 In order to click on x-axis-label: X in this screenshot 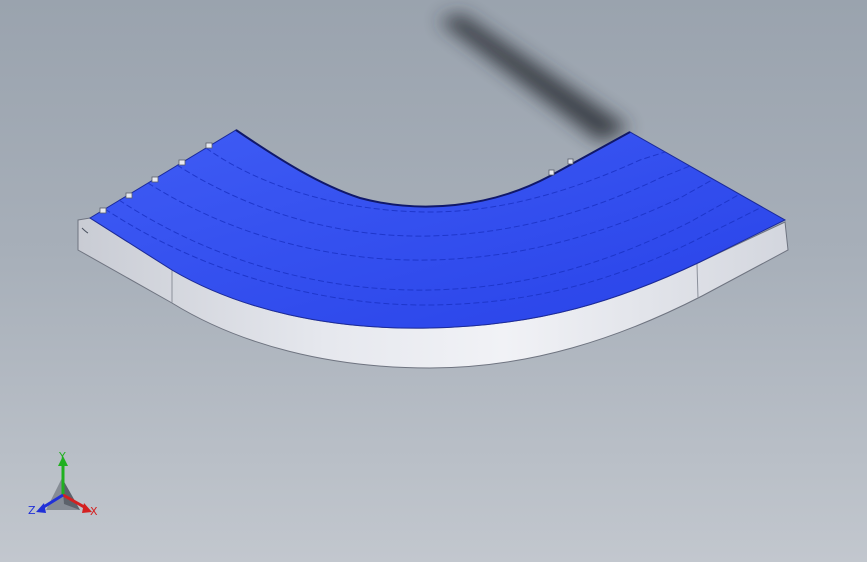, I will do `click(94, 511)`.